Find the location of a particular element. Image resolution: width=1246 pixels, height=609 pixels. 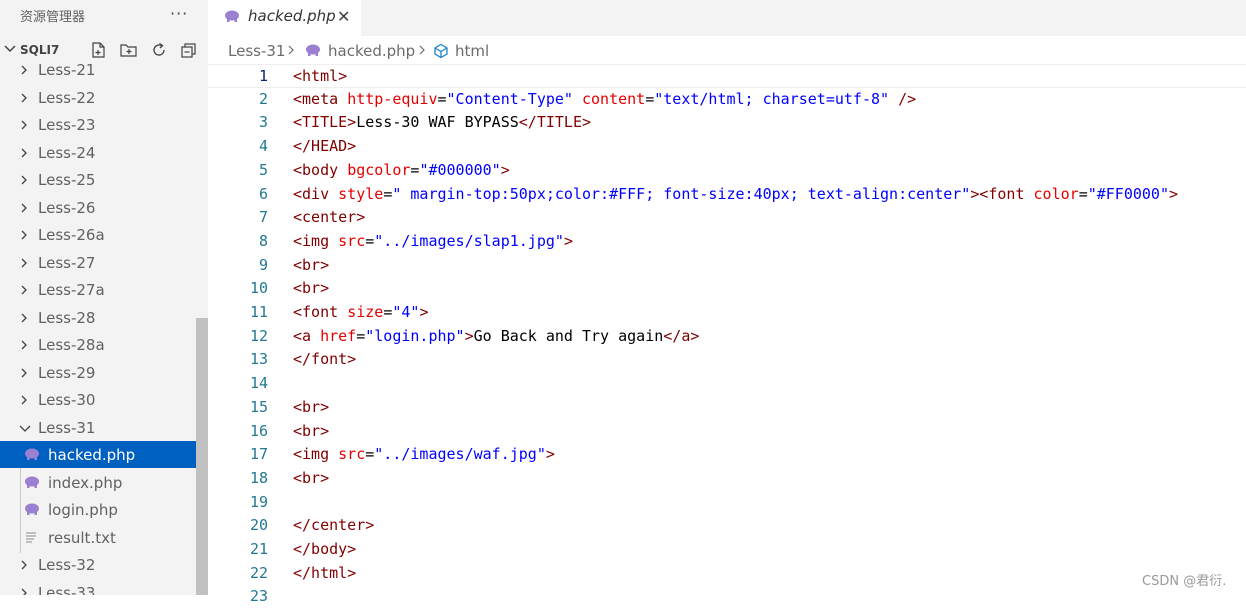

tree-folder-less-24: Less-24 is located at coordinates (104, 152).